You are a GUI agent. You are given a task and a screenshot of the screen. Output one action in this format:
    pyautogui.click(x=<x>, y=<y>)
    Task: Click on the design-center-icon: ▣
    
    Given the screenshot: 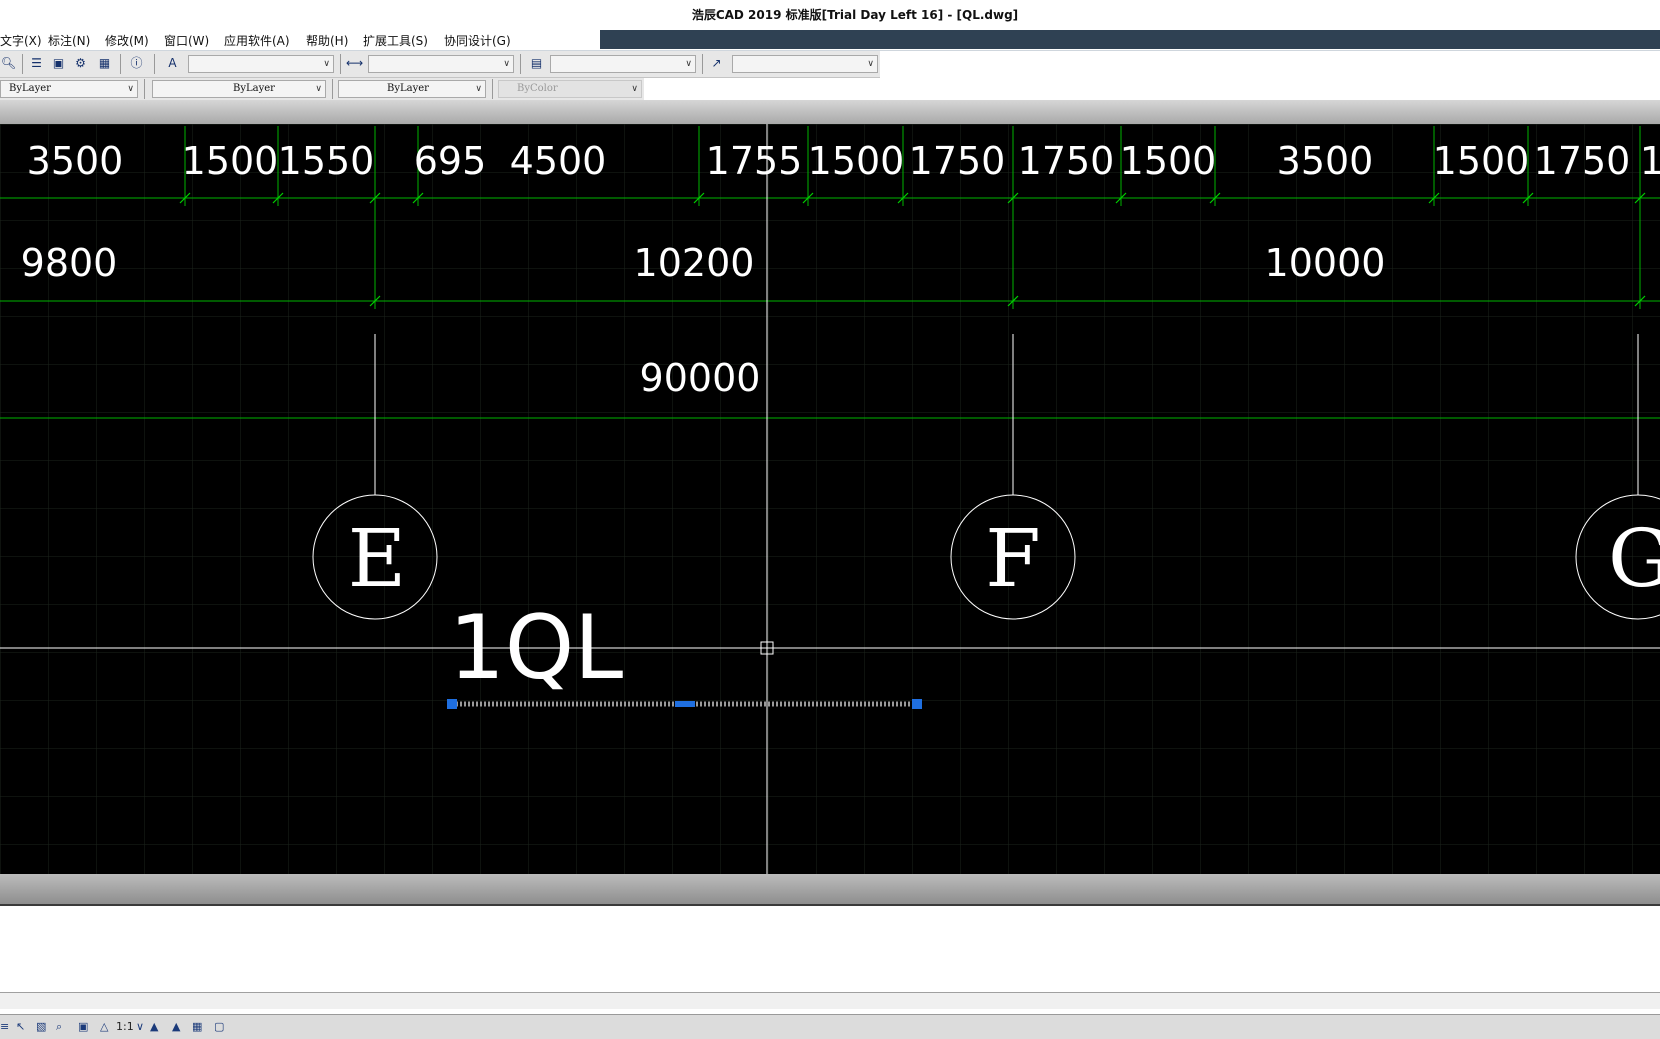 What is the action you would take?
    pyautogui.click(x=58, y=63)
    